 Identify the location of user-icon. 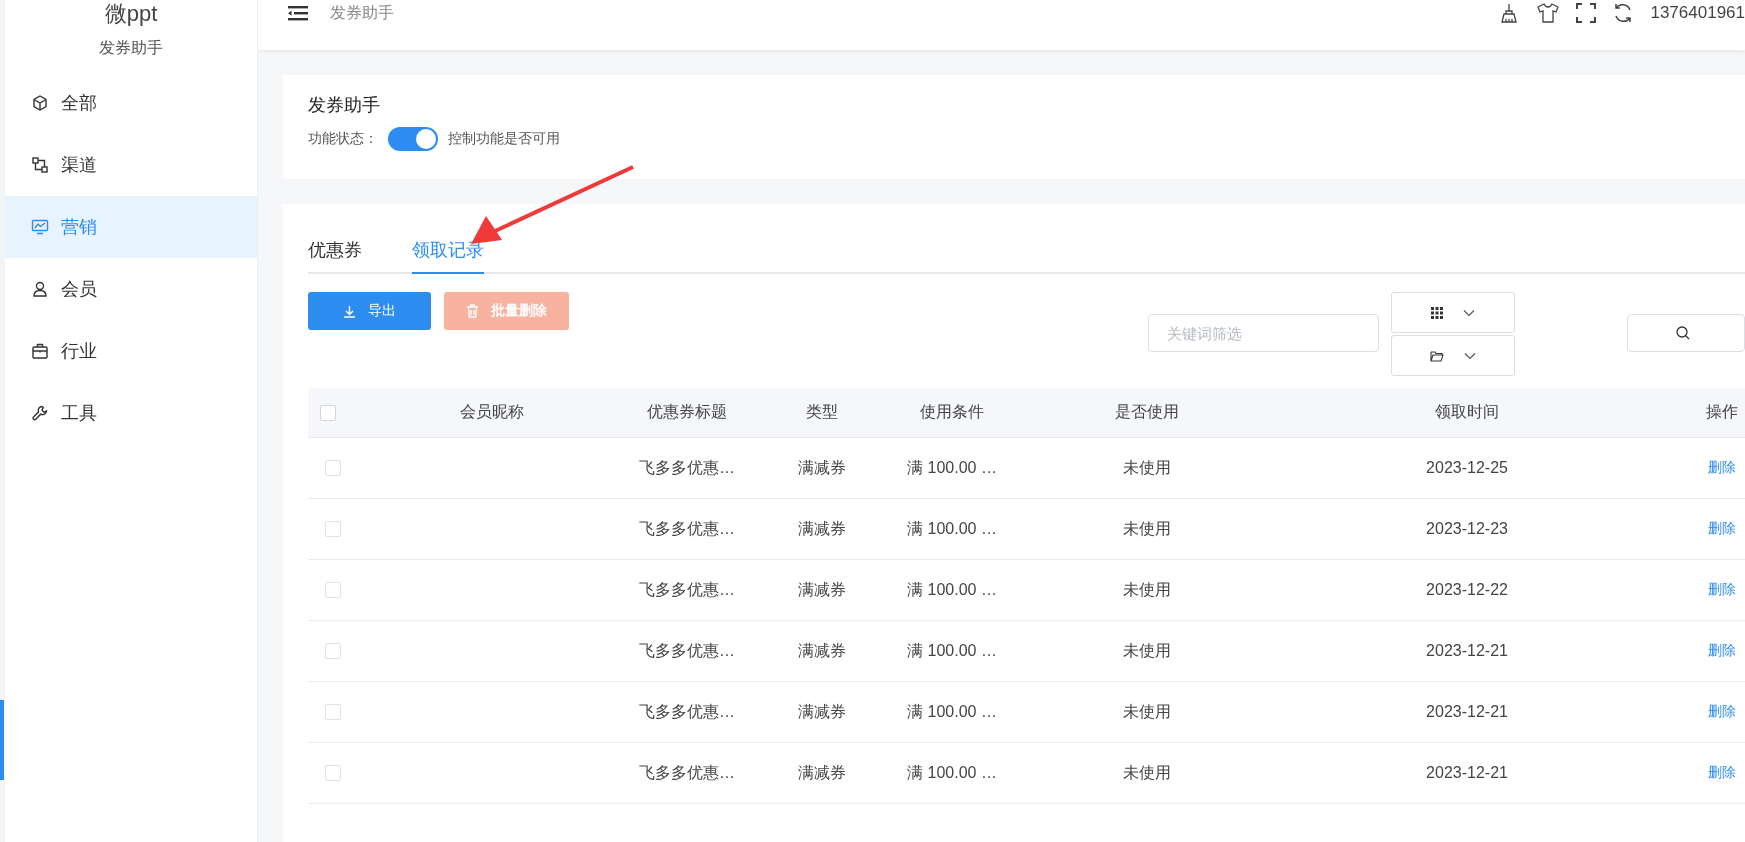
(40, 289).